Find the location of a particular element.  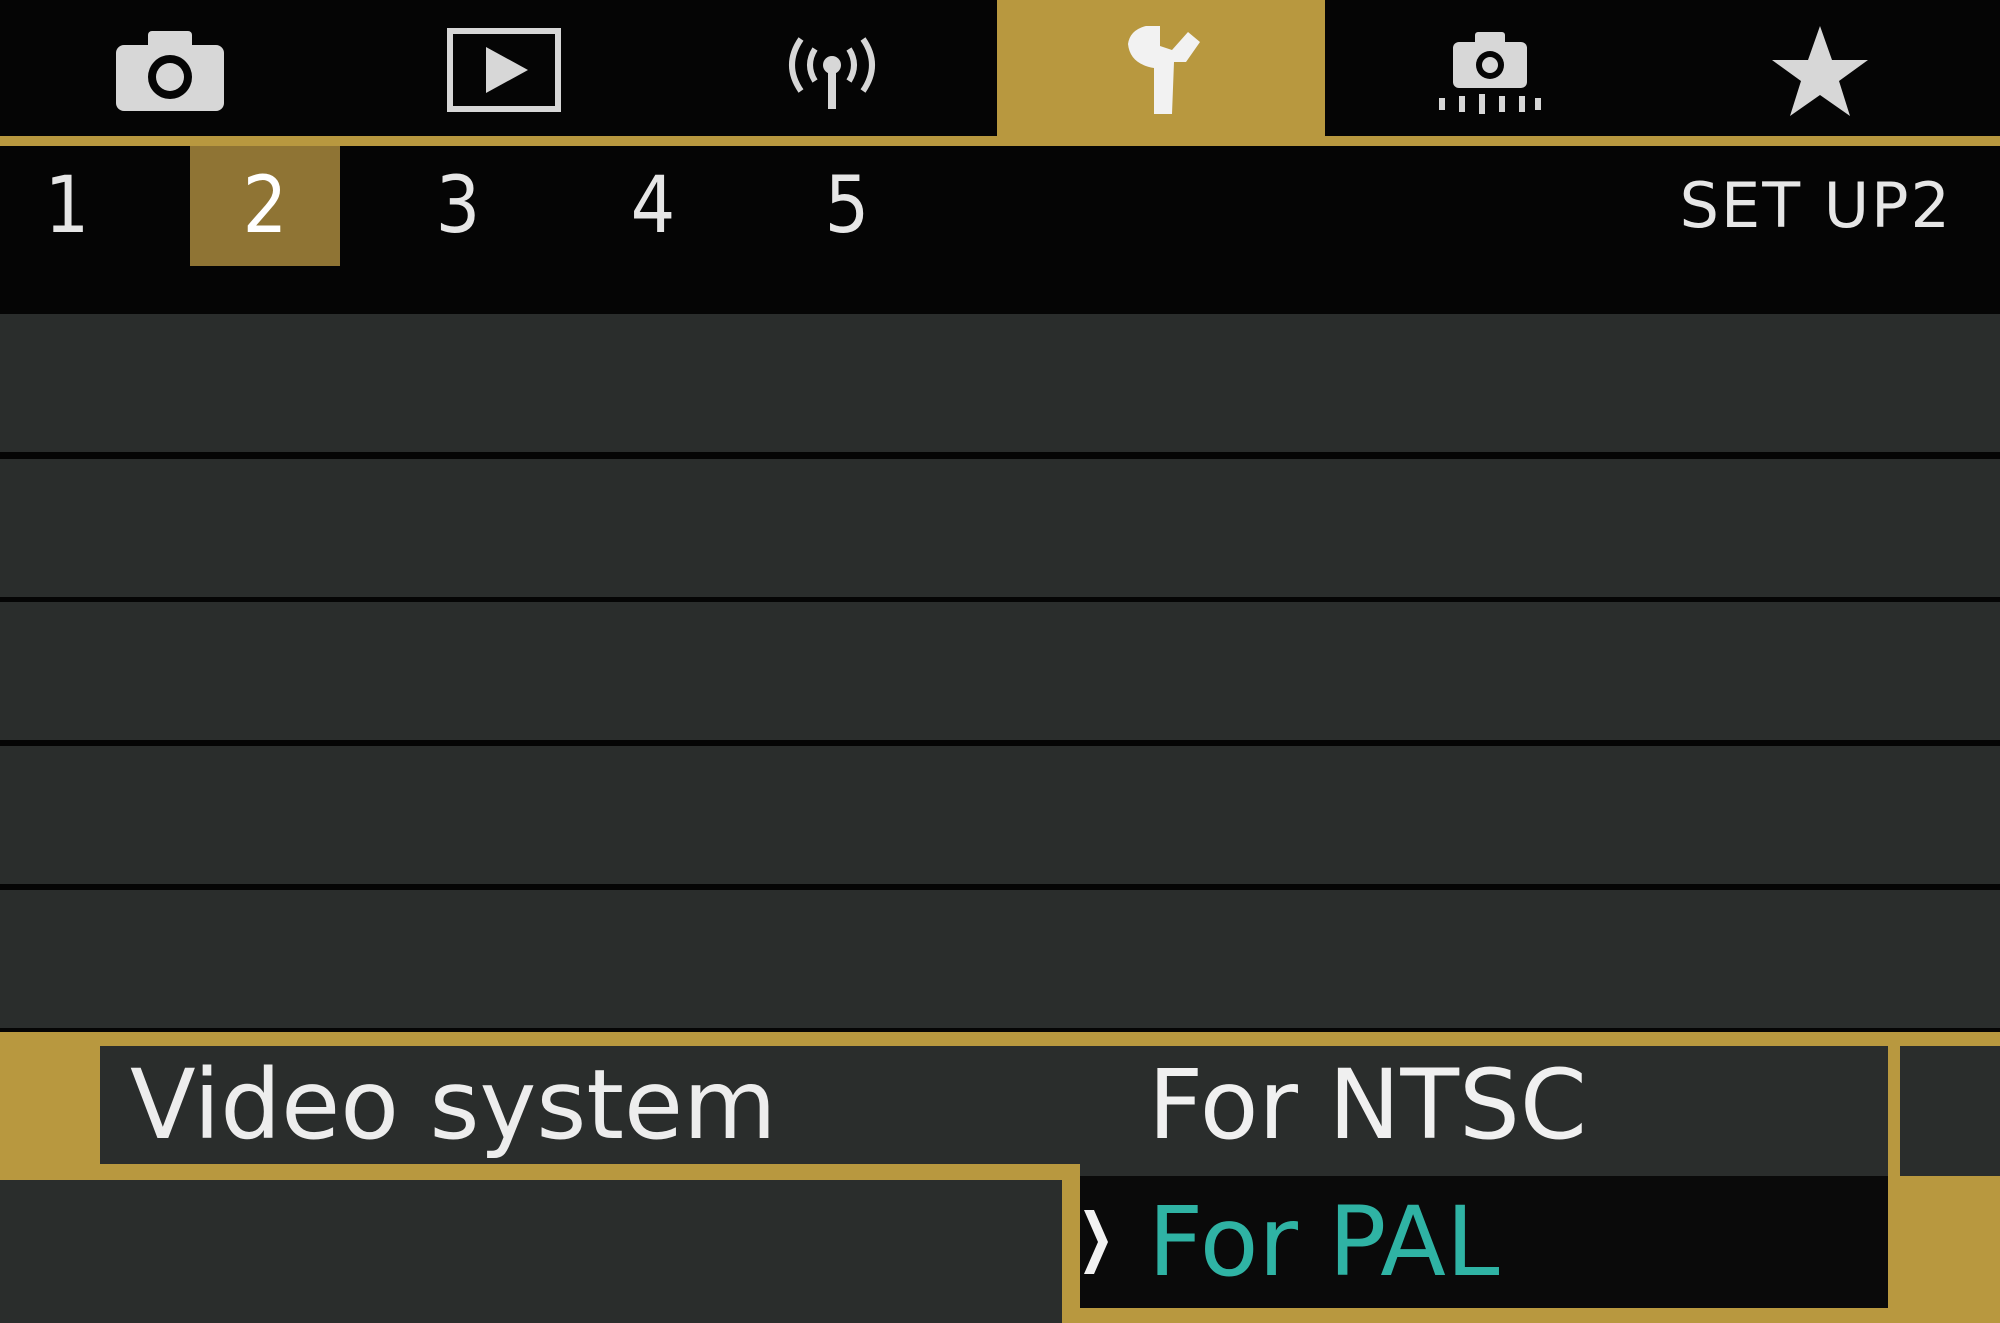

playback-icon is located at coordinates (504, 70).